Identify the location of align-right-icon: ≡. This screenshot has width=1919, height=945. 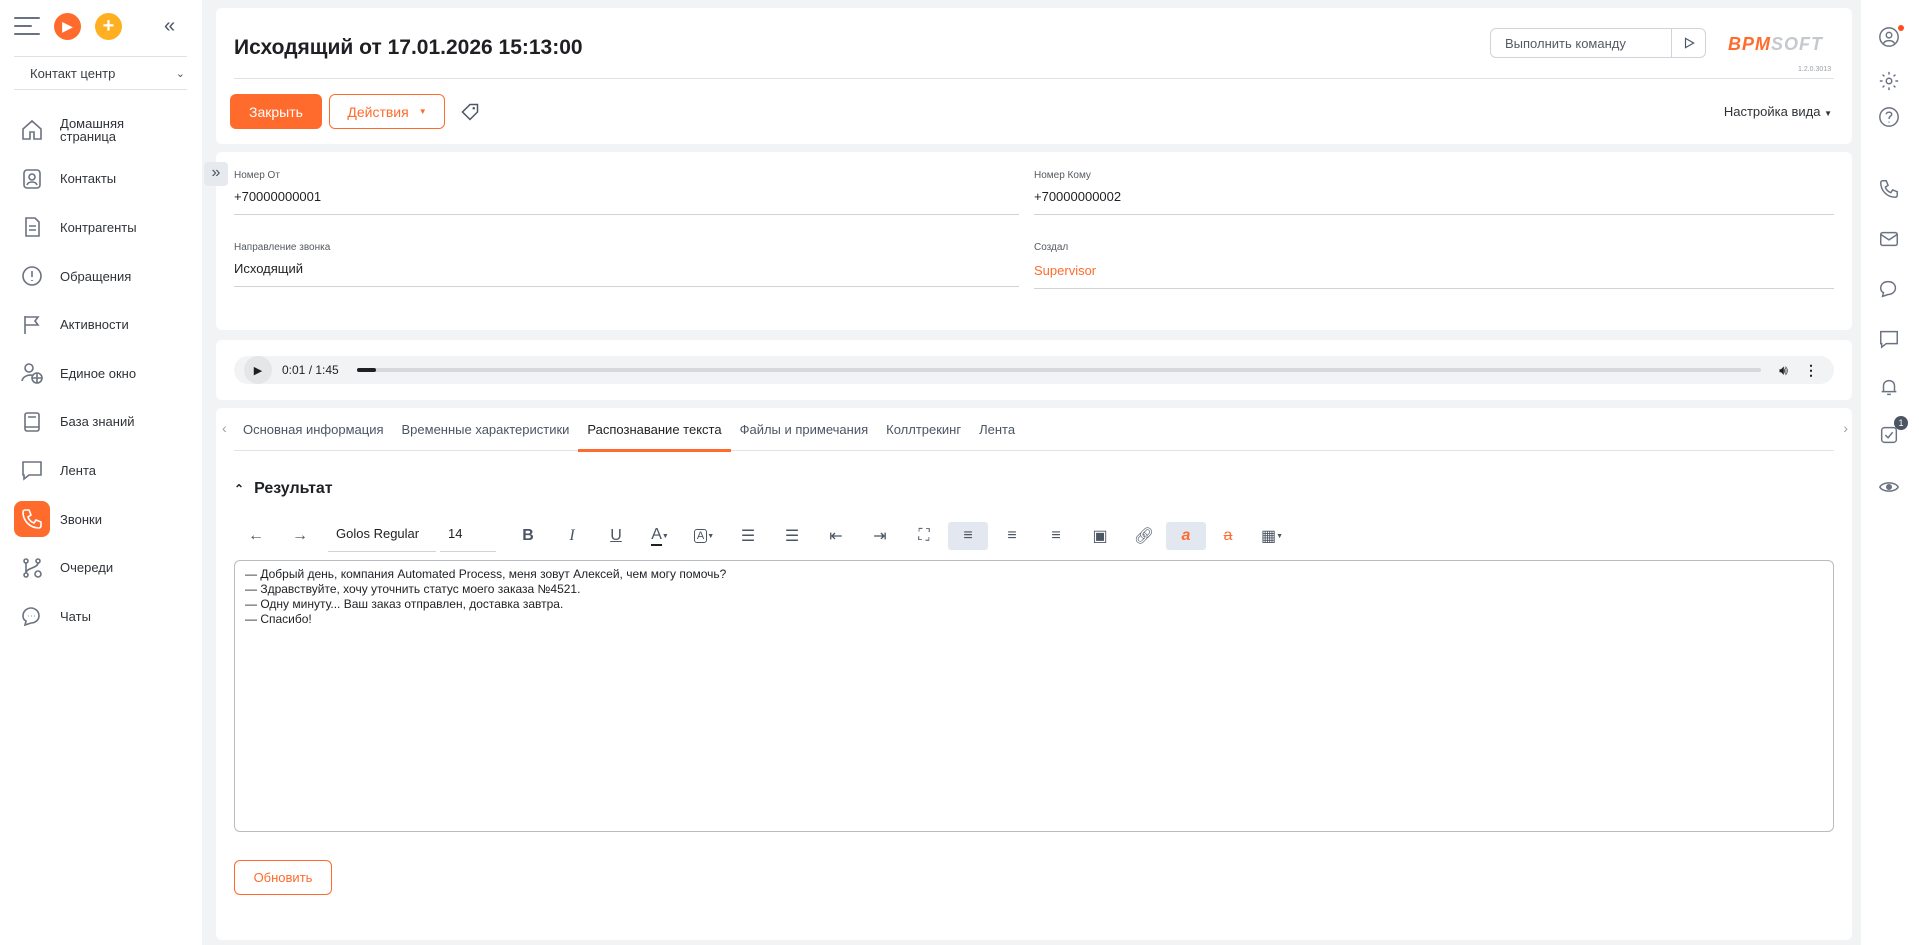
(1056, 536).